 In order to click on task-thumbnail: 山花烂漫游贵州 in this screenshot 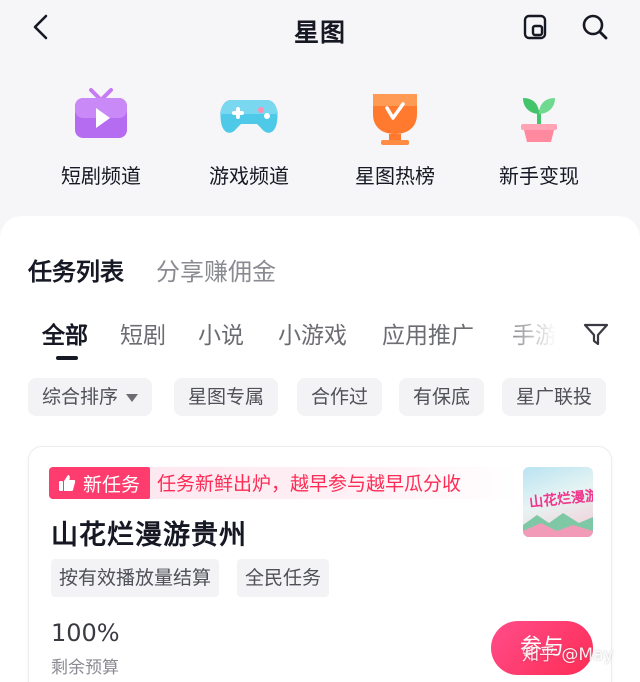, I will do `click(558, 502)`.